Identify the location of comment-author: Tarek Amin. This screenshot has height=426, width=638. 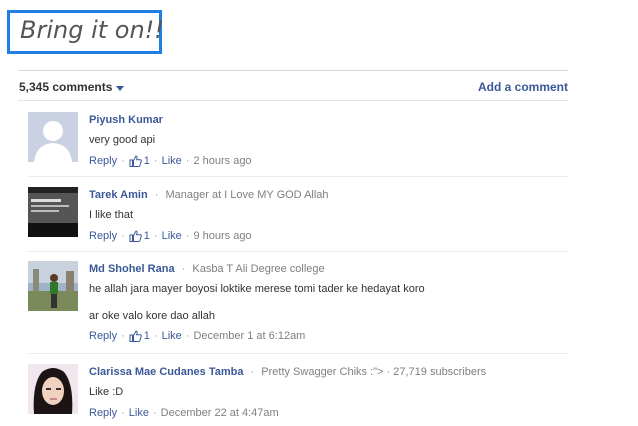
(118, 195).